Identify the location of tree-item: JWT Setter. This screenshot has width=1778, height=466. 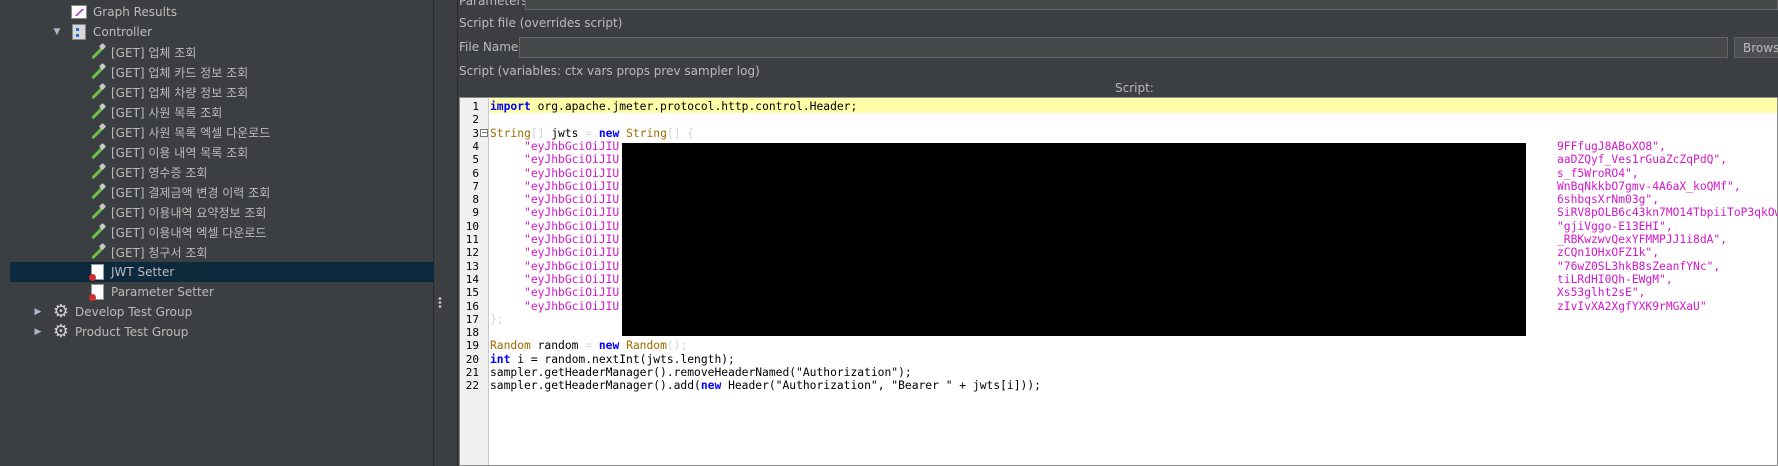
(222, 272).